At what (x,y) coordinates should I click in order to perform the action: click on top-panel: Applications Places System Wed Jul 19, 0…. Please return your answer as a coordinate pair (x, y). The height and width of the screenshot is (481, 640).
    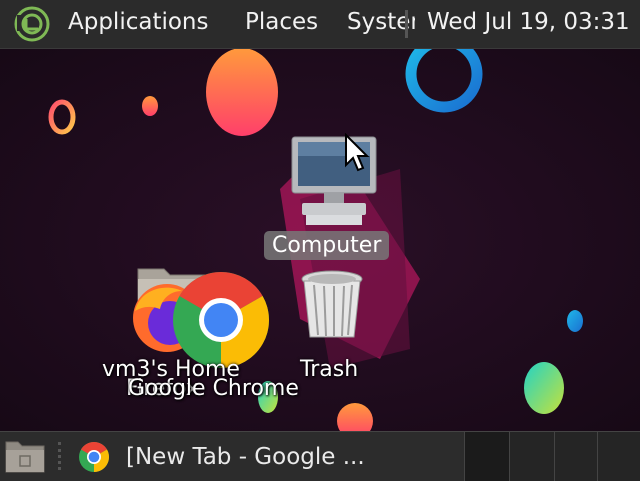
    Looking at the image, I should click on (320, 24).